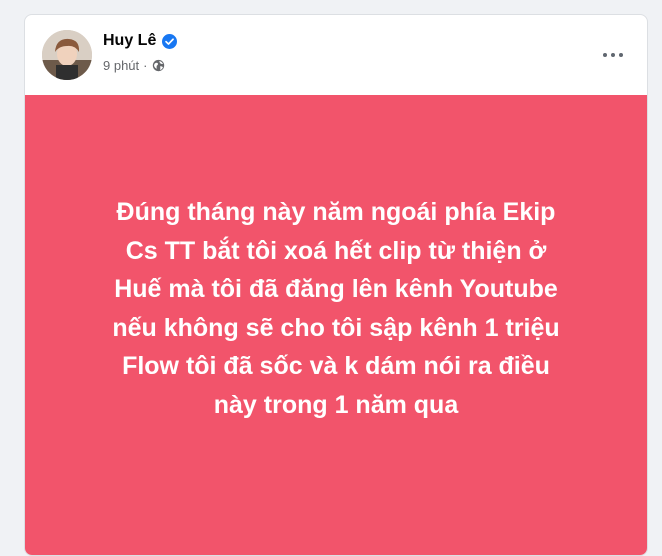 Image resolution: width=662 pixels, height=556 pixels. What do you see at coordinates (121, 65) in the screenshot?
I see `post-time: 9 phút` at bounding box center [121, 65].